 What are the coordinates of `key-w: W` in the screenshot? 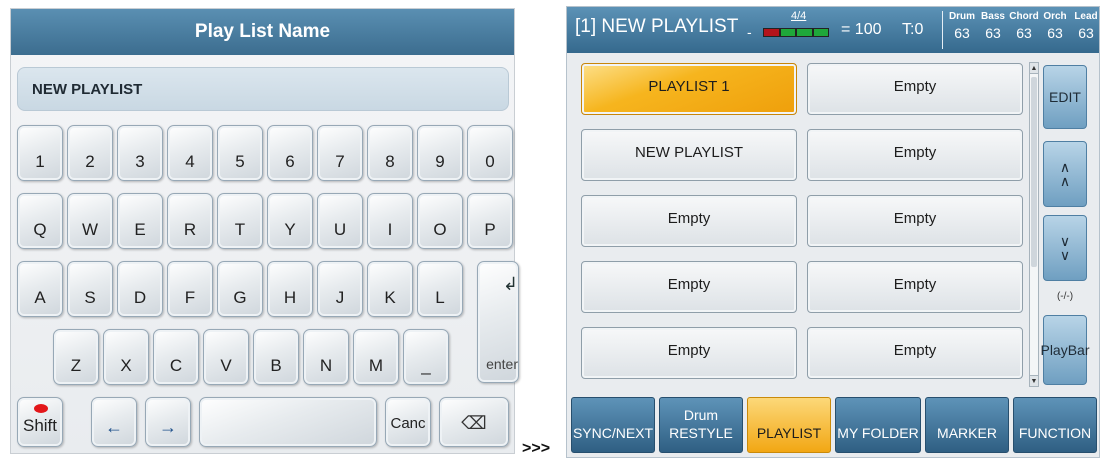 It's located at (90, 221).